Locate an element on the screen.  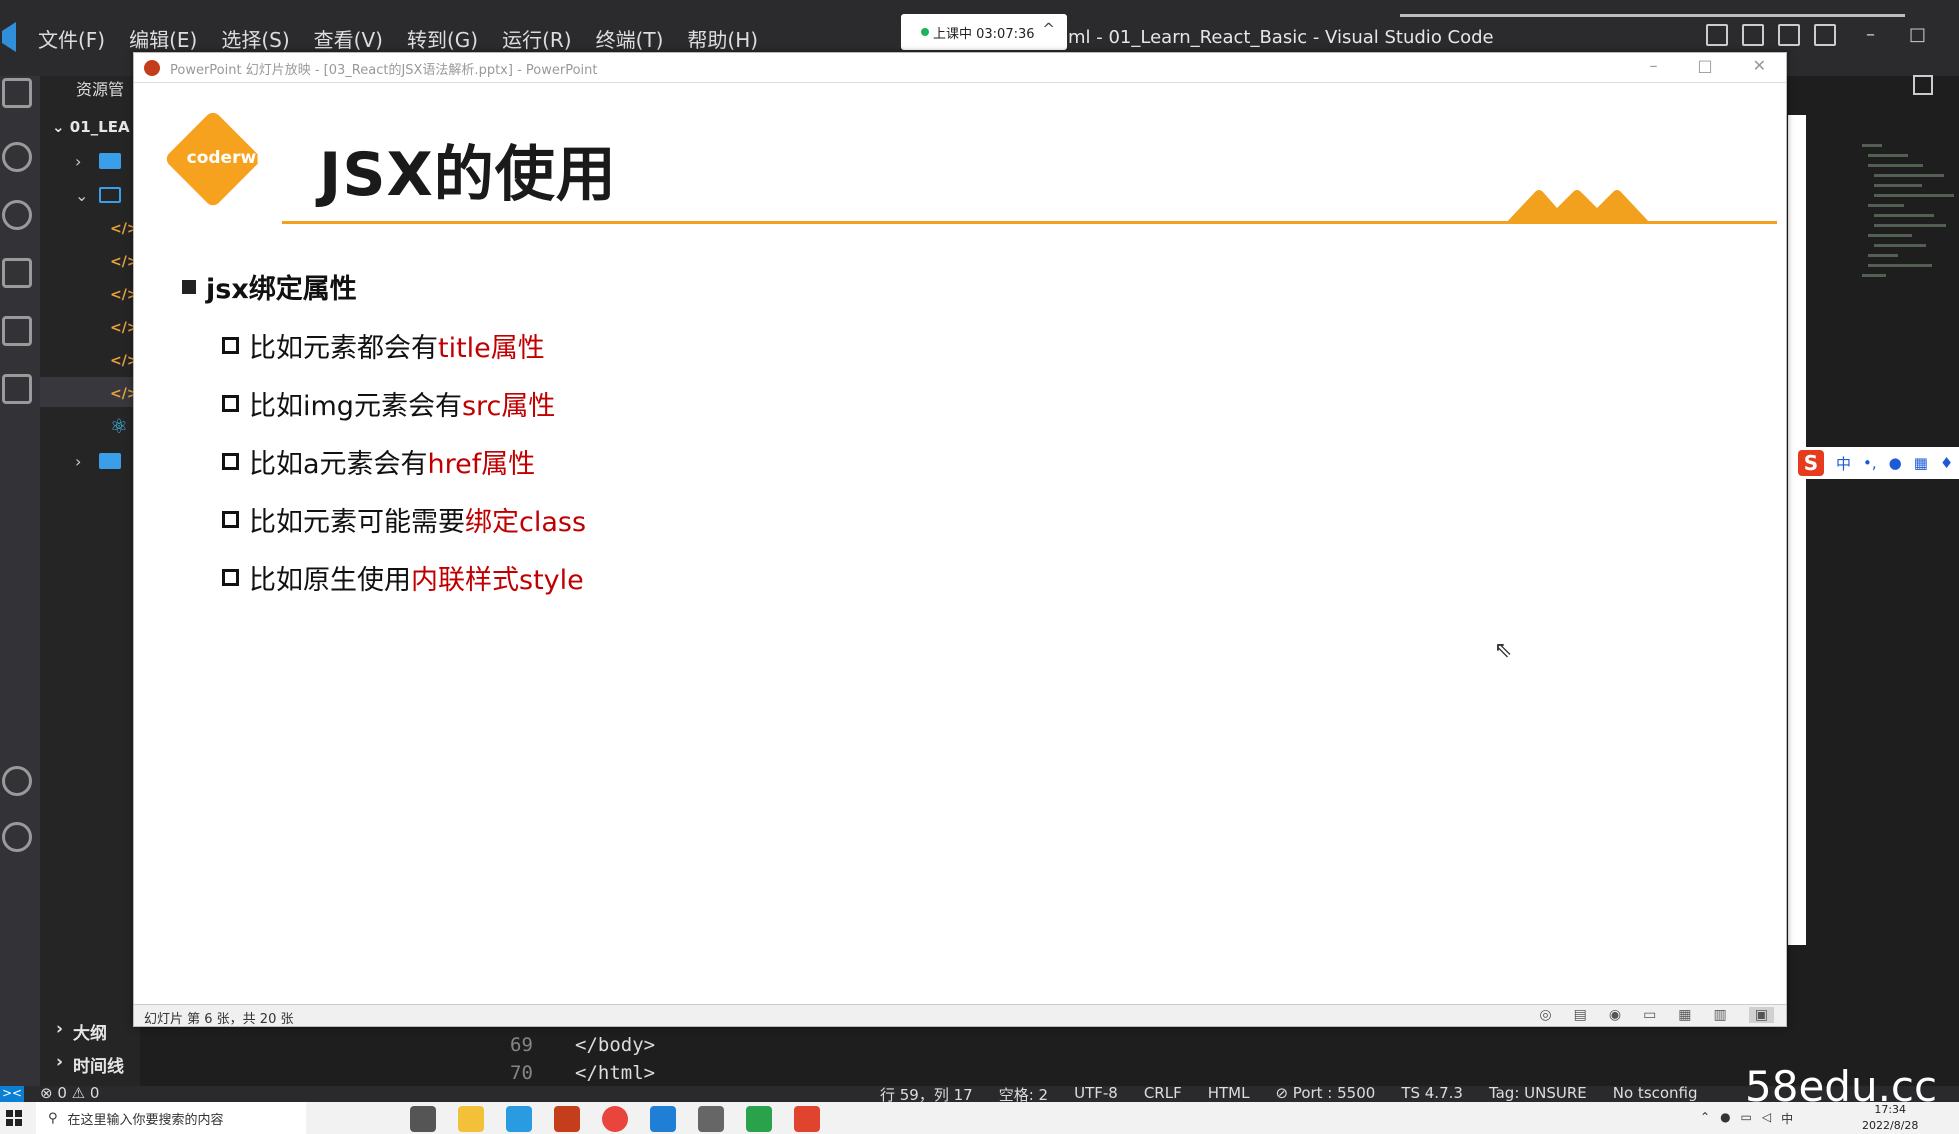
source-control-icon is located at coordinates (17, 215).